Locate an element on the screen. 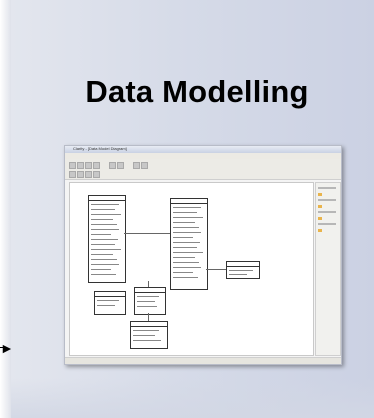 This screenshot has width=374, height=418. slide-title: Data Modelling is located at coordinates (197, 91).